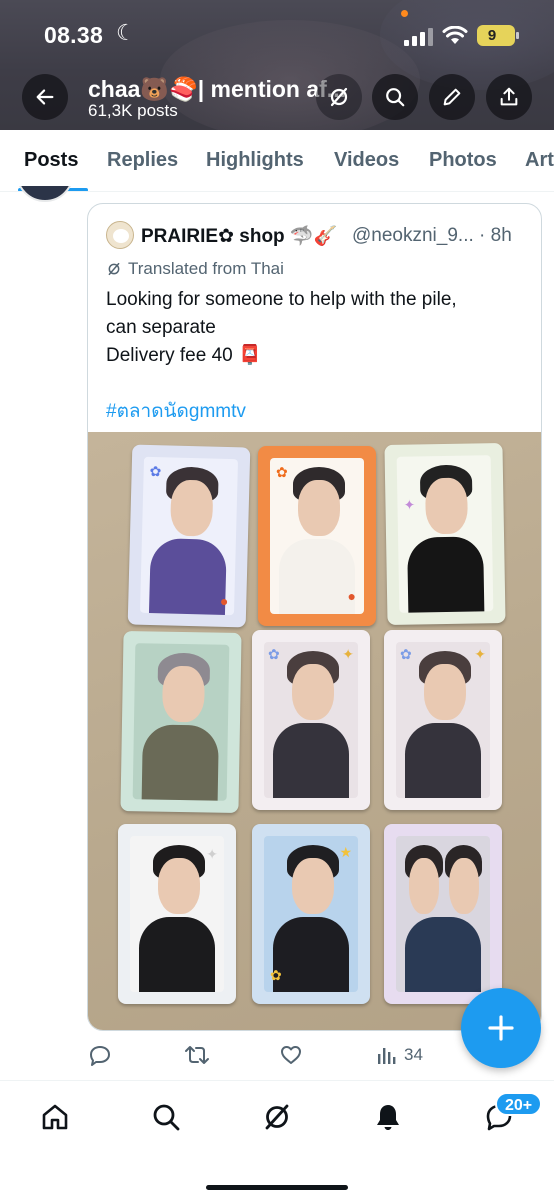 The width and height of the screenshot is (554, 1199). I want to click on views-chart-icon, so click(387, 1056).